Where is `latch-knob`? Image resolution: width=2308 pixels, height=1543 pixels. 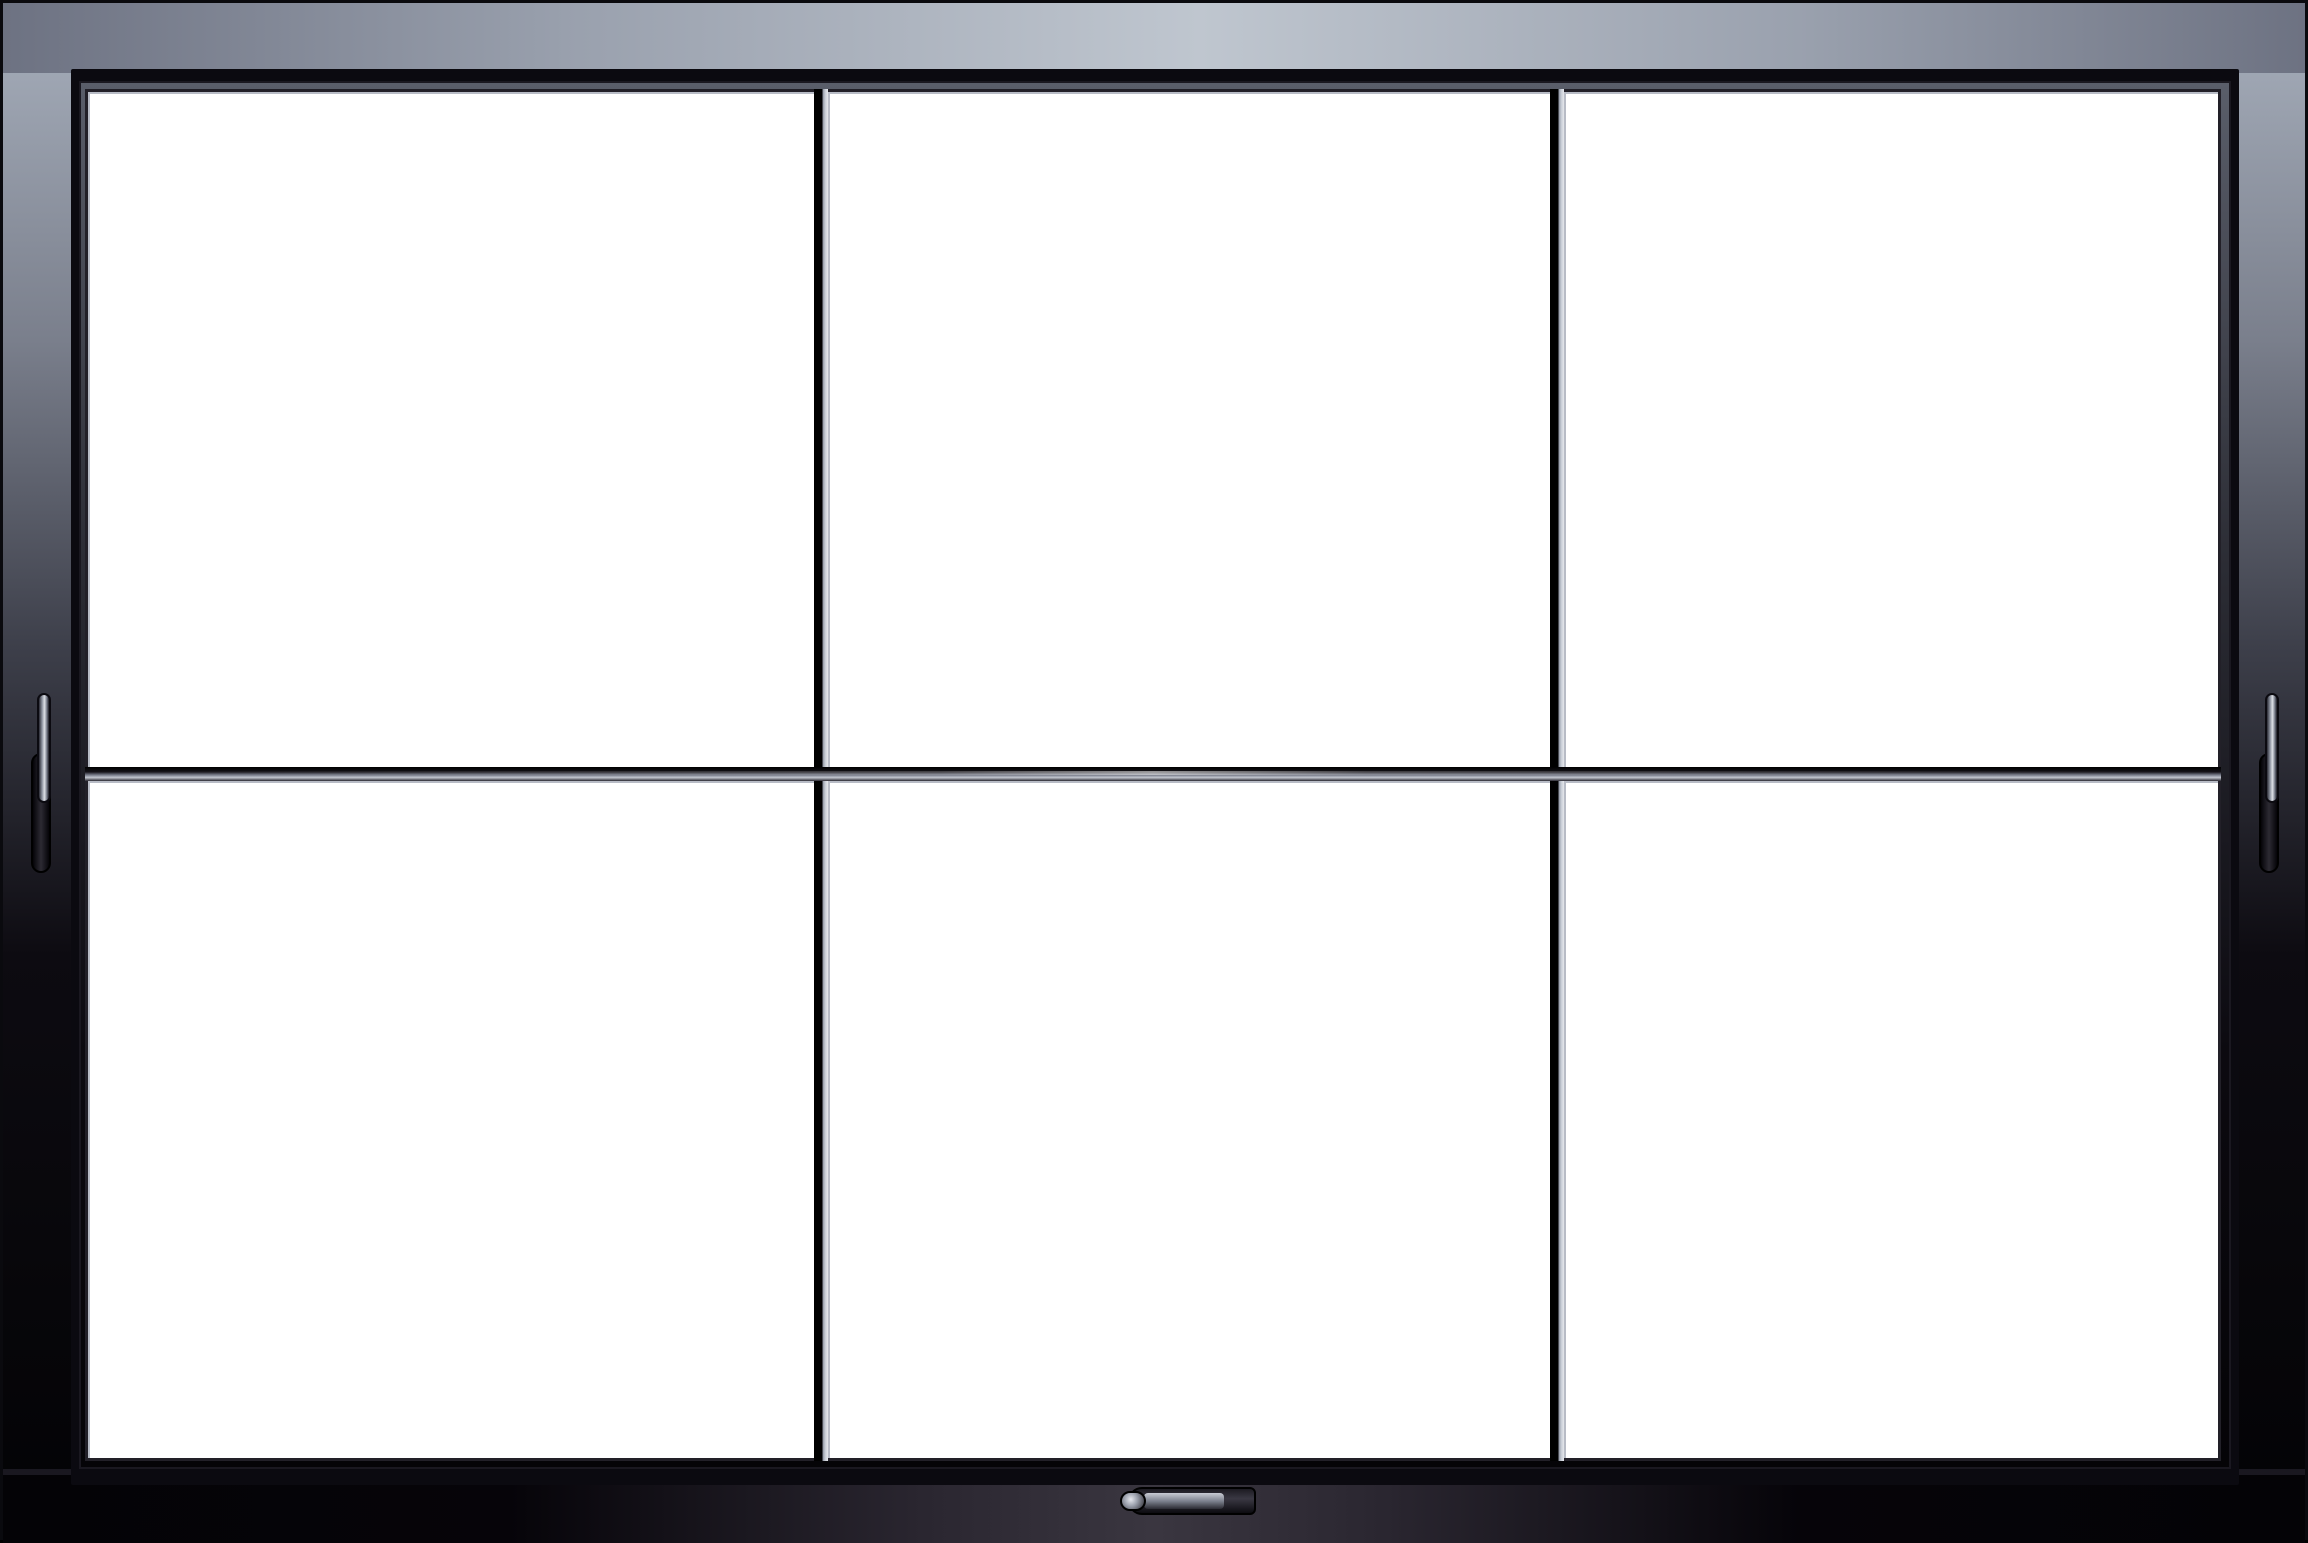 latch-knob is located at coordinates (1133, 1501).